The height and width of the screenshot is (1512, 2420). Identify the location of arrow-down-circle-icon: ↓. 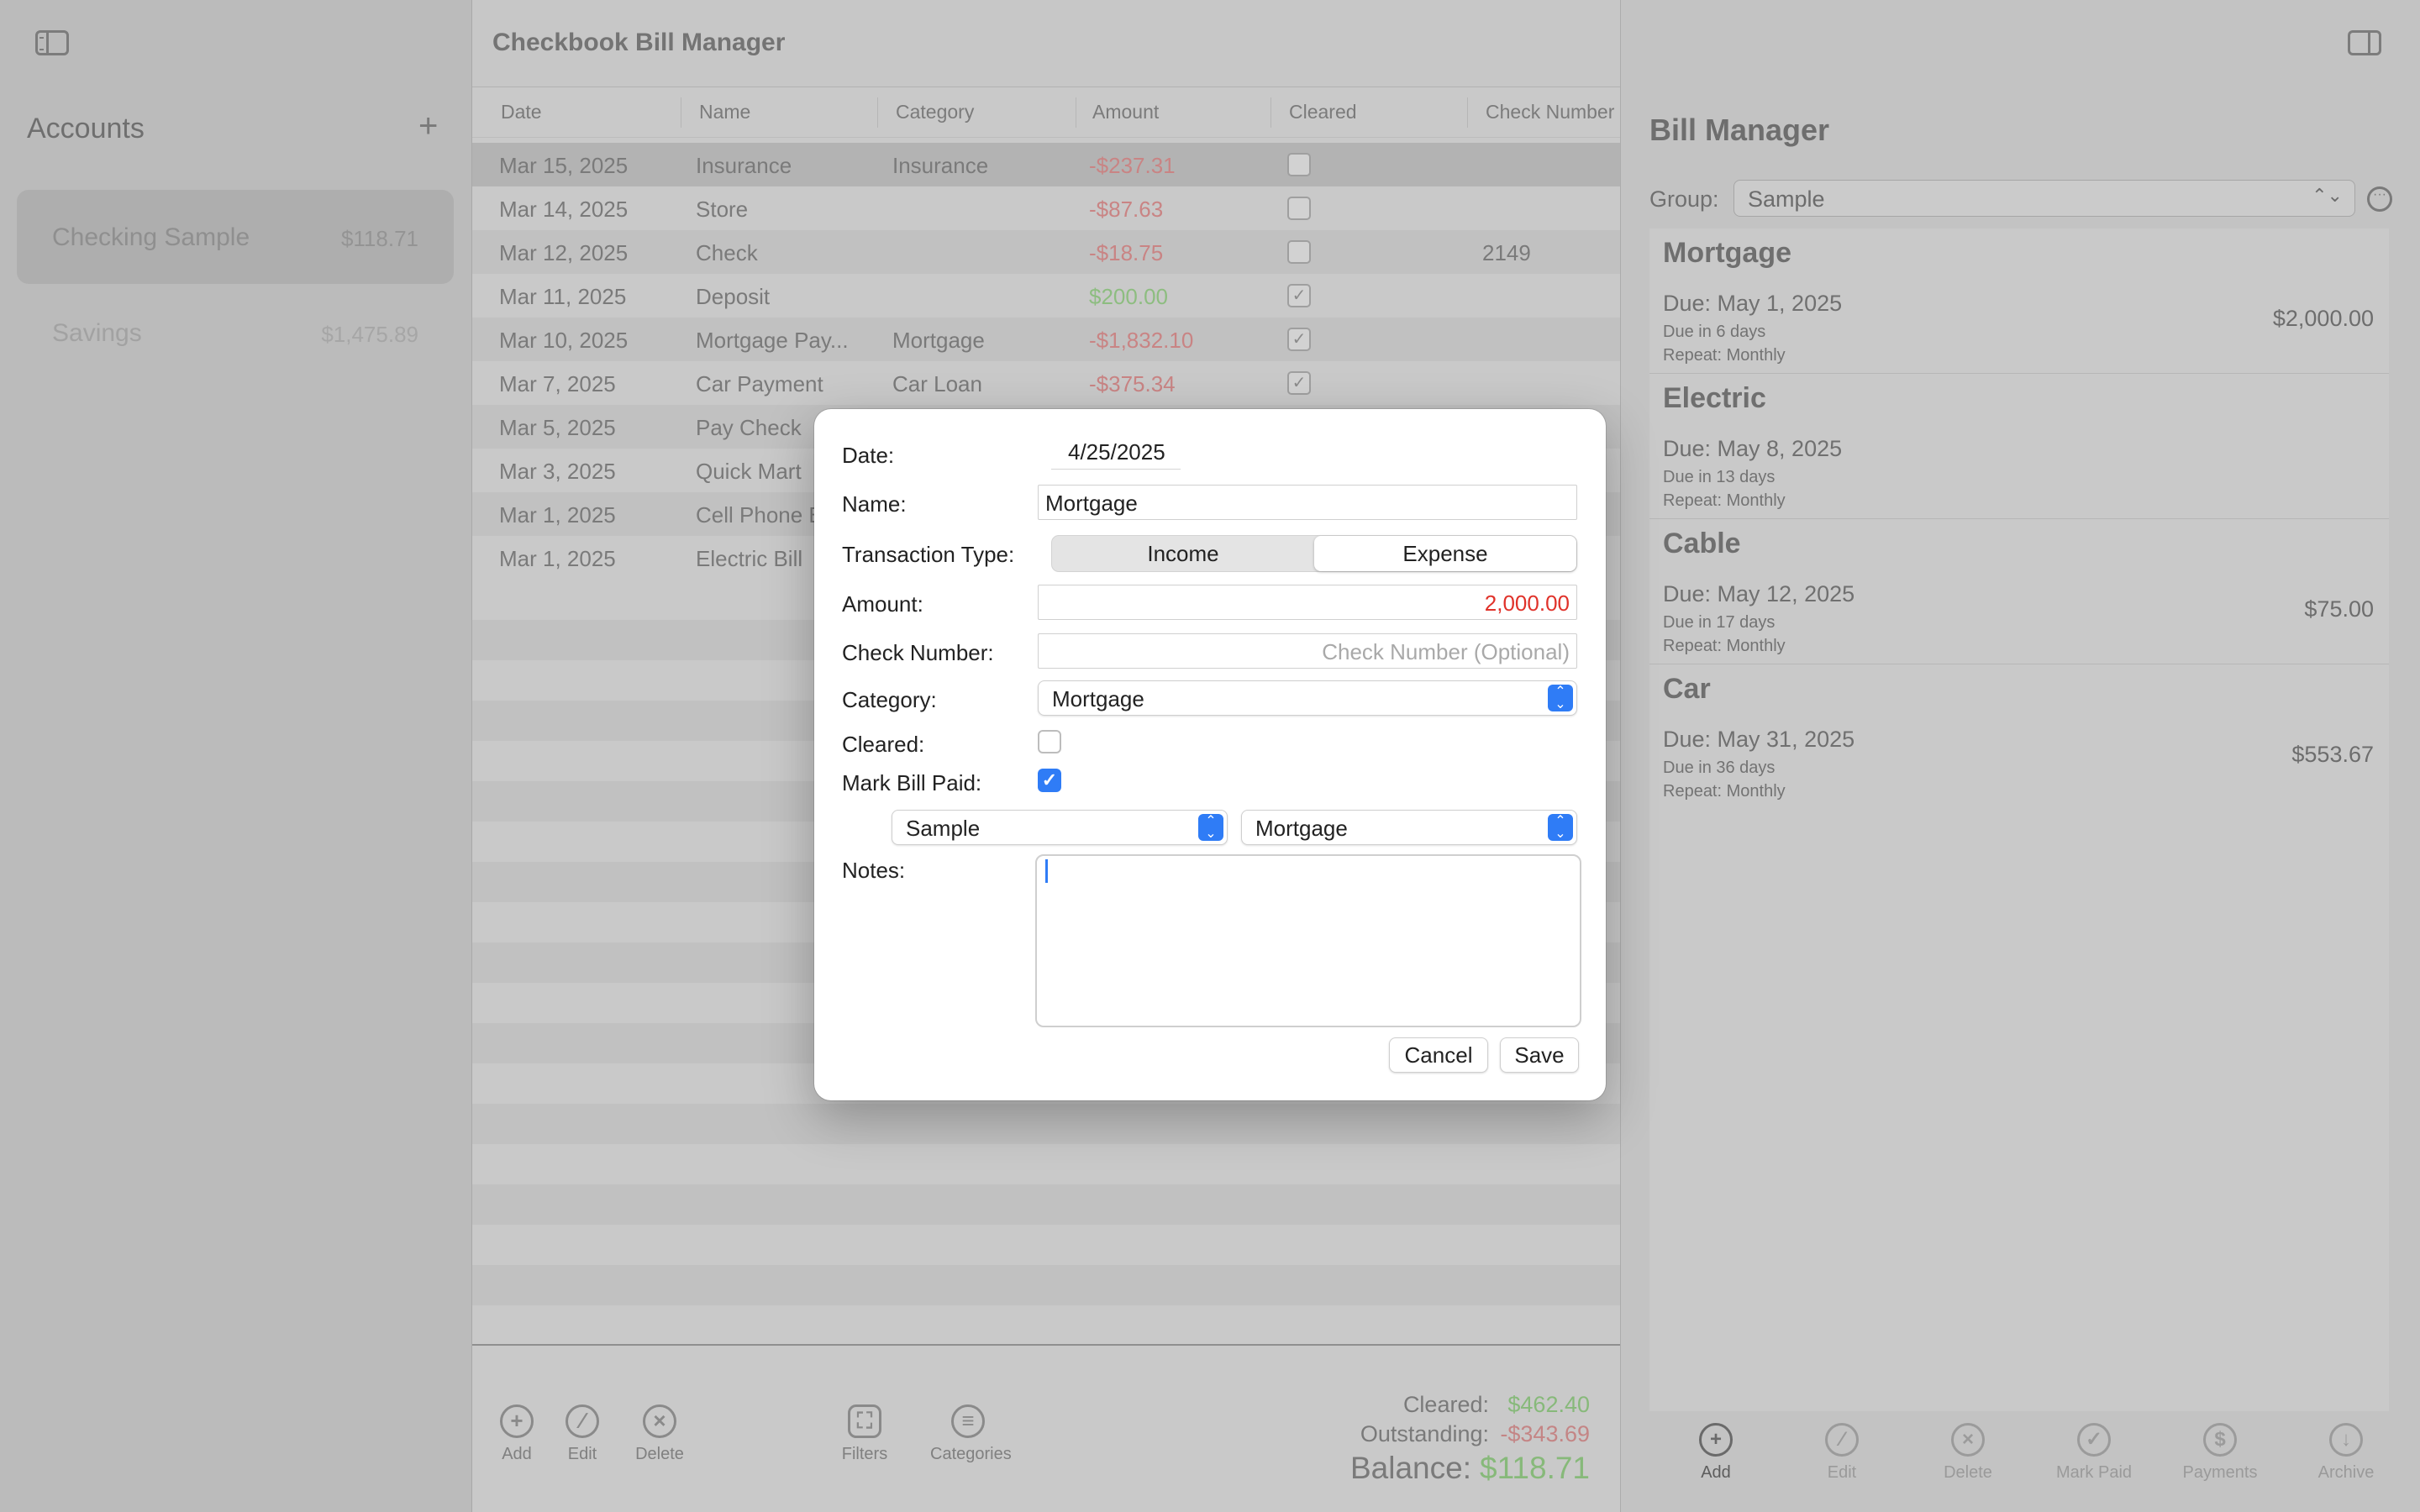
(2346, 1440).